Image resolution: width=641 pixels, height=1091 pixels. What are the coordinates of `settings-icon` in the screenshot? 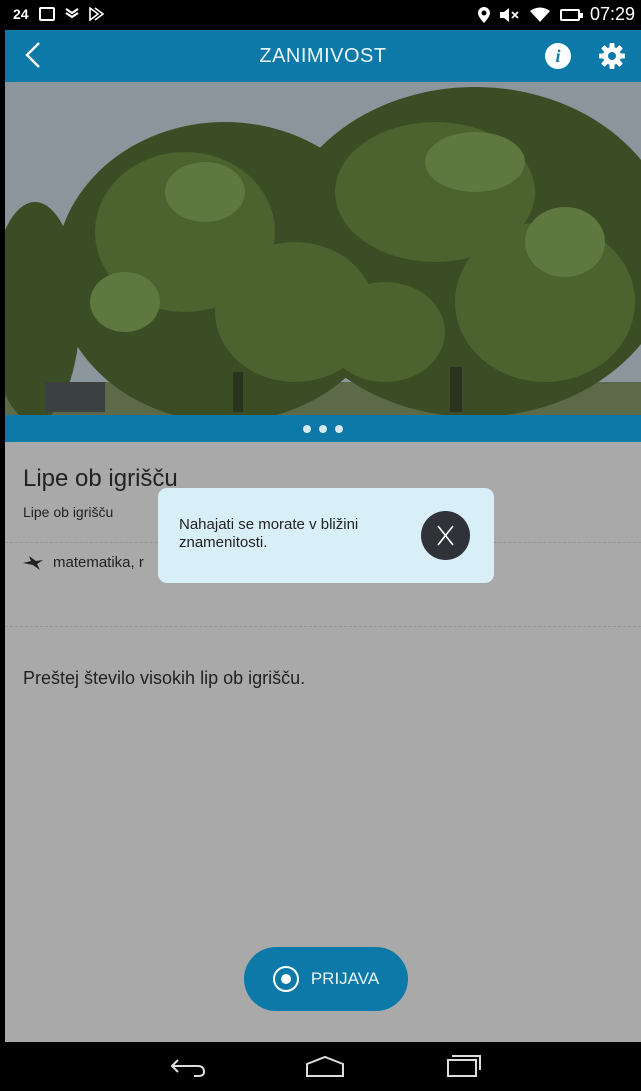 It's located at (612, 56).